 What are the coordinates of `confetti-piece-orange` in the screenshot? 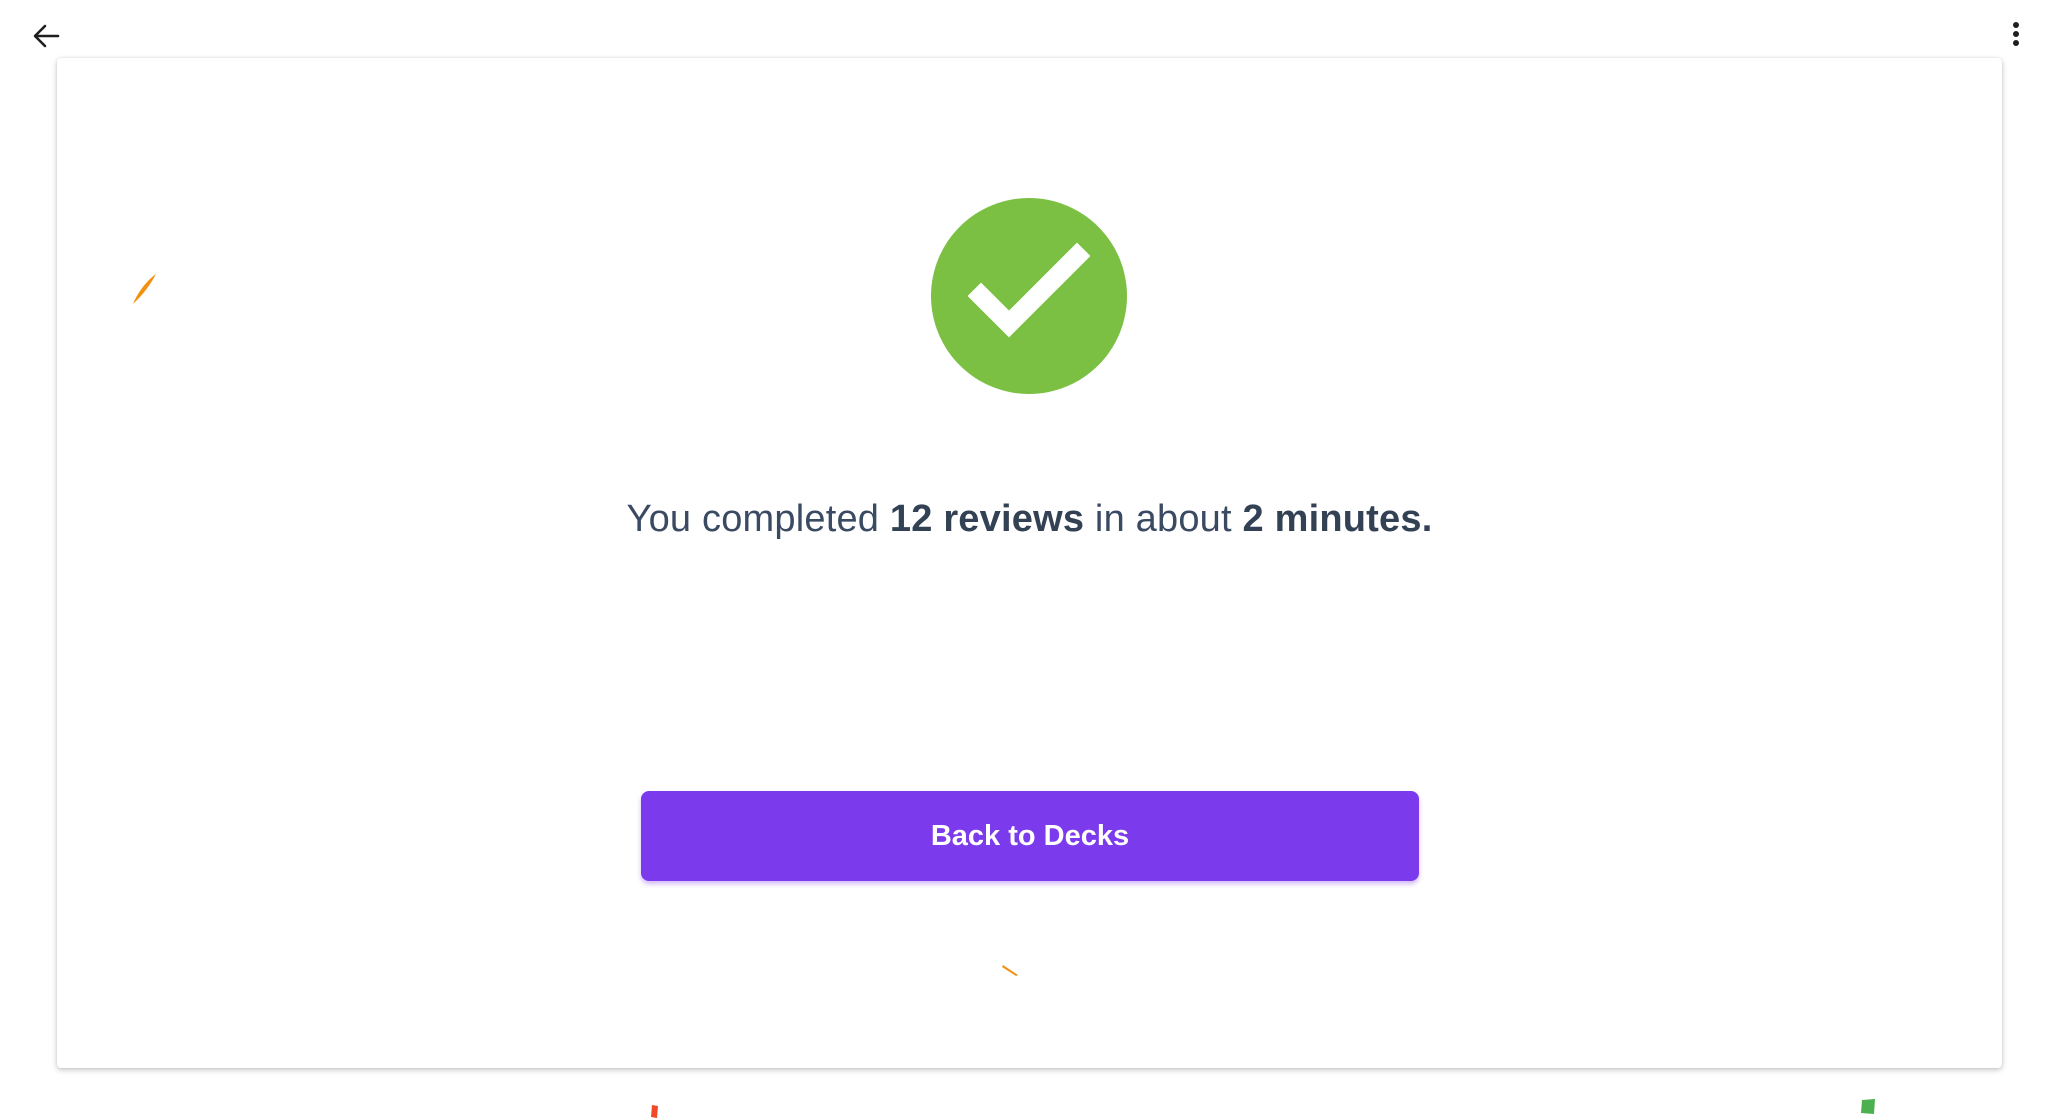 It's located at (144, 289).